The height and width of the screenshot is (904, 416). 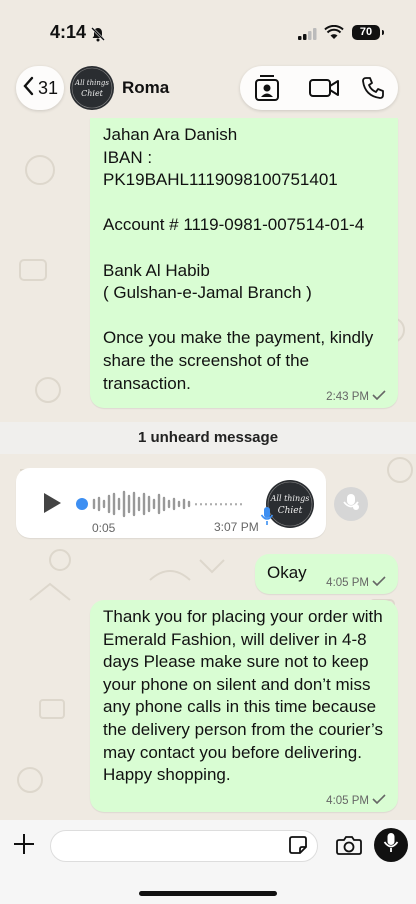 What do you see at coordinates (368, 32) in the screenshot?
I see `battery-indicator: 70` at bounding box center [368, 32].